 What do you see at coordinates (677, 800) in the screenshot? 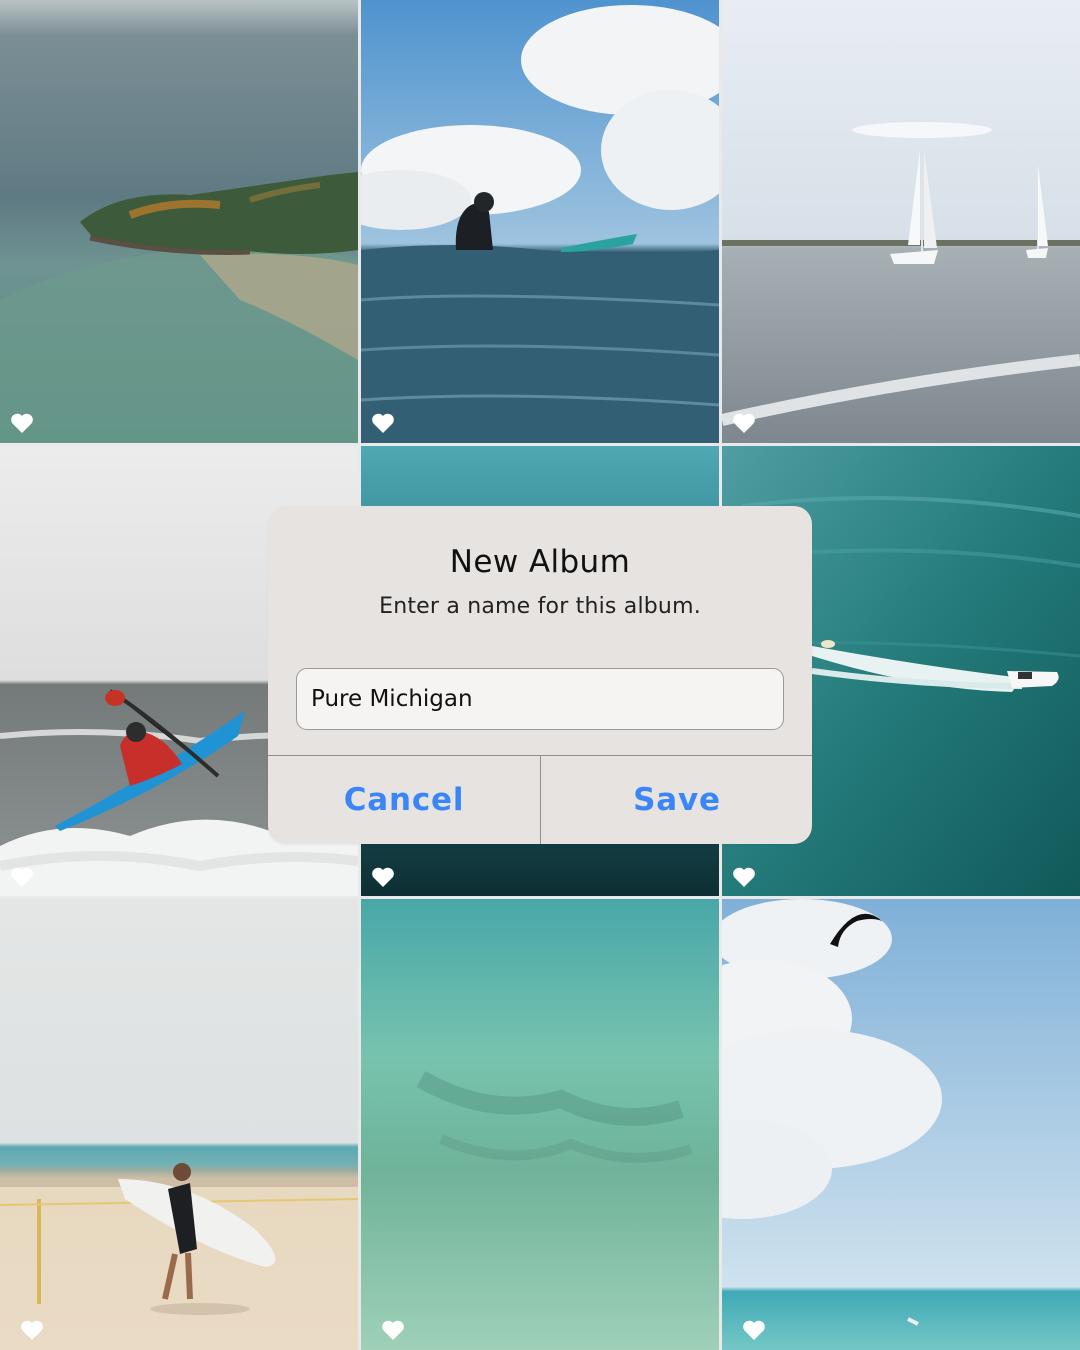
I see `save-button: Save` at bounding box center [677, 800].